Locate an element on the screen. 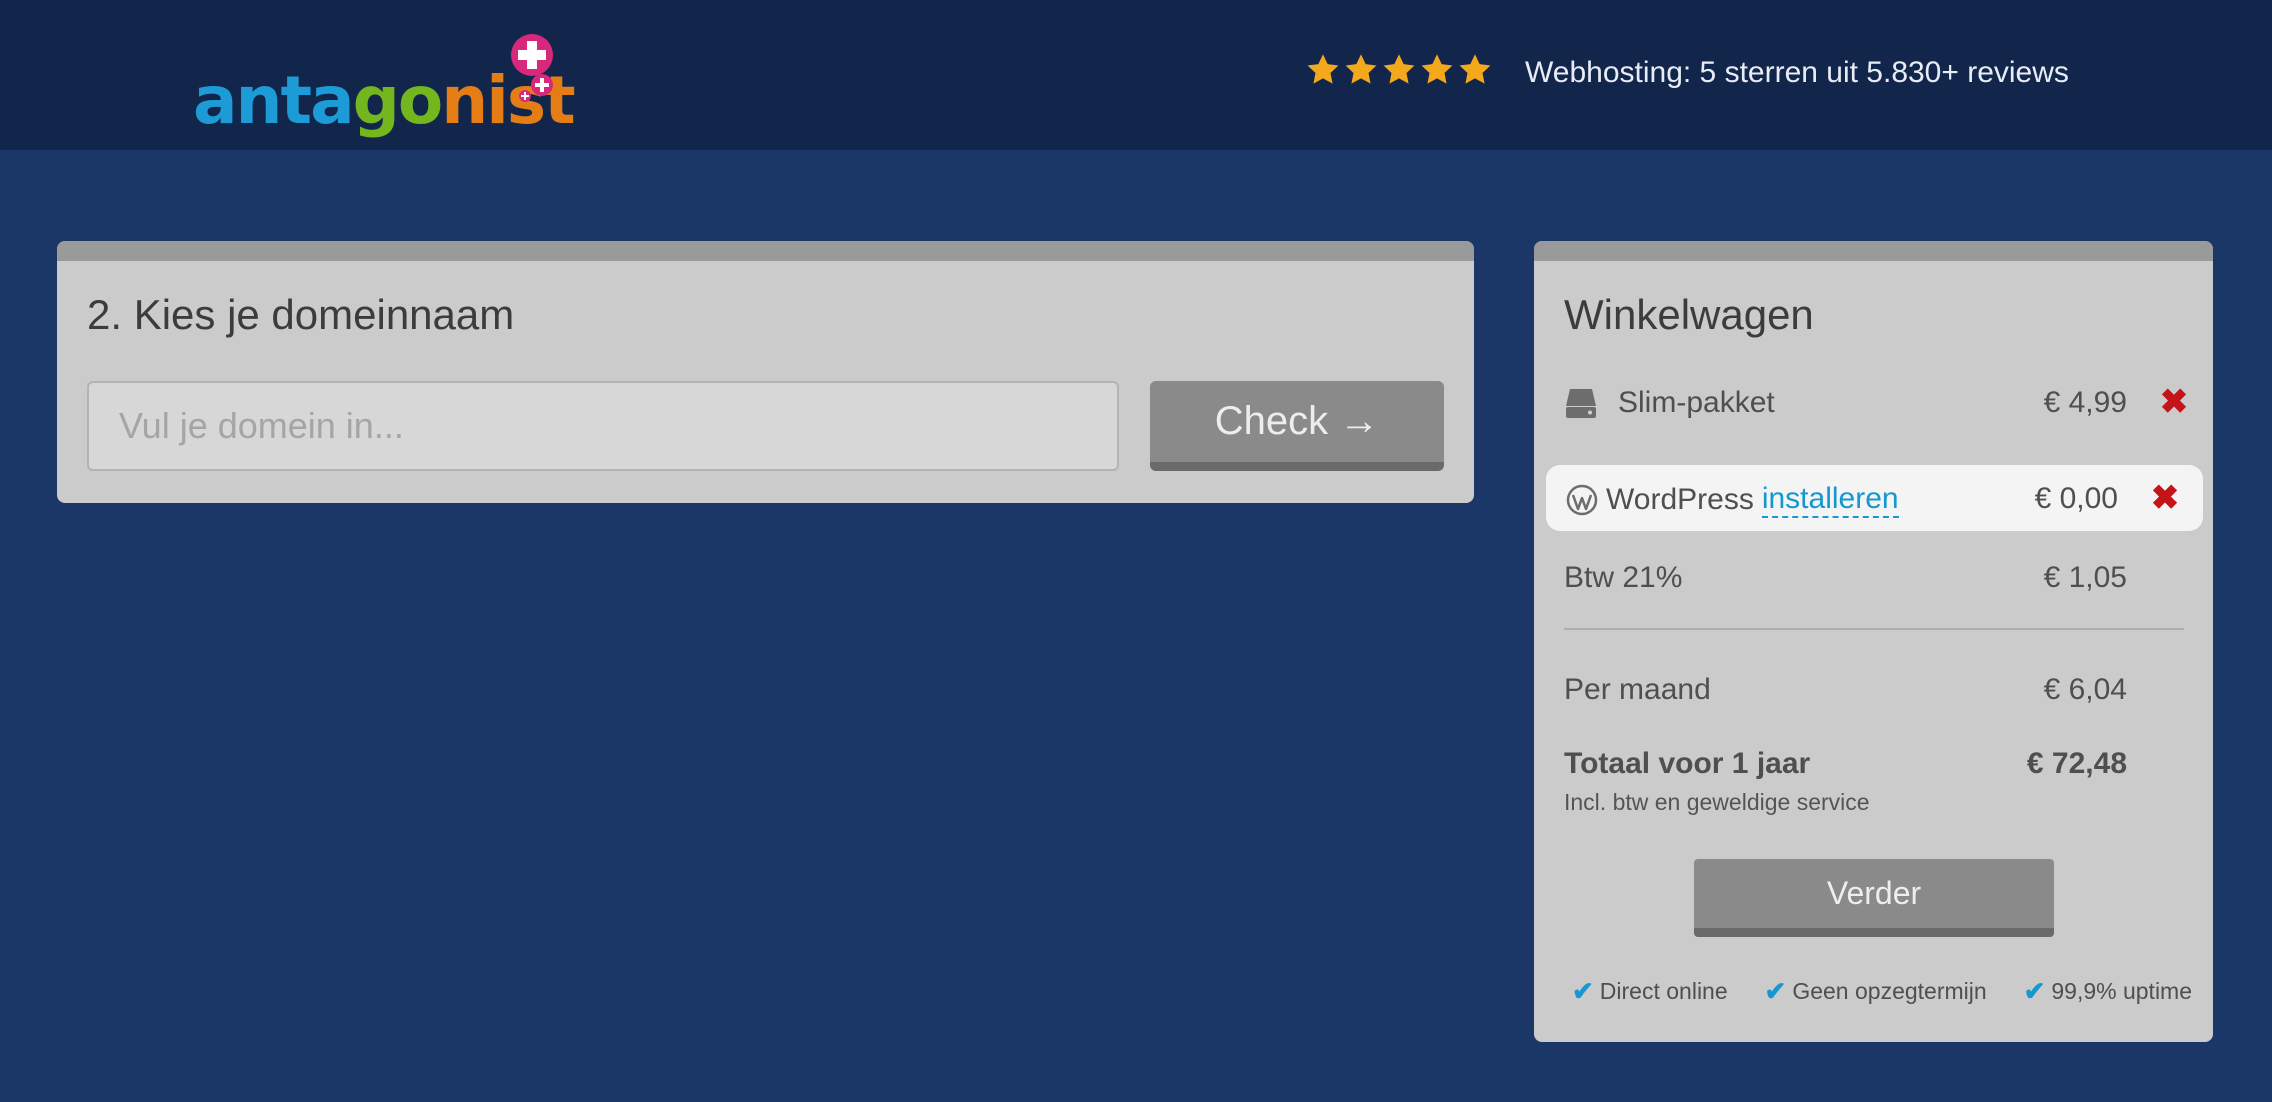 The image size is (2272, 1102). vat-note: Incl. btw en geweldige service is located at coordinates (1717, 802).